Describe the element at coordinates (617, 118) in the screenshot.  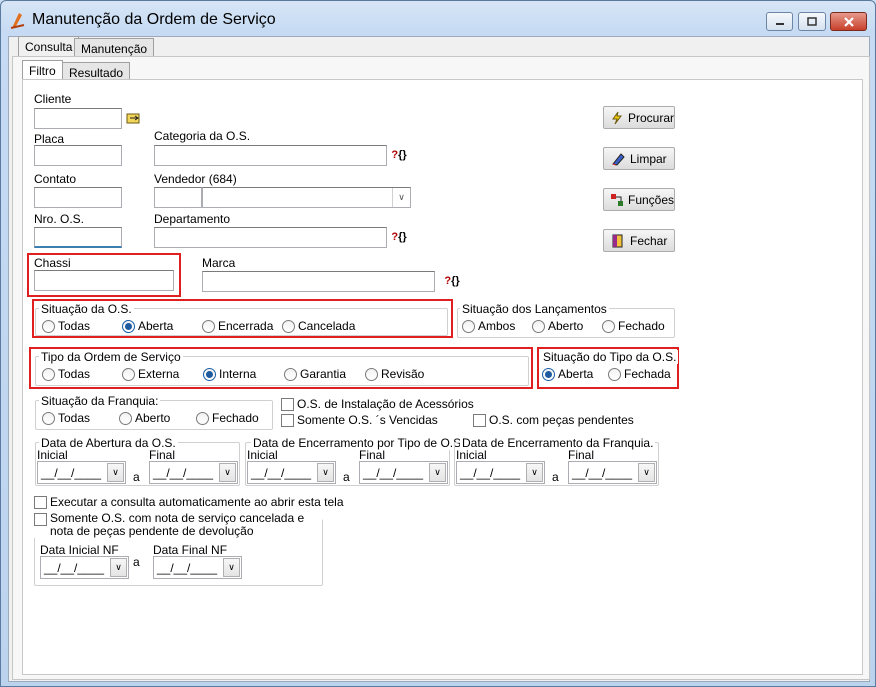
I see `lightning-icon` at that location.